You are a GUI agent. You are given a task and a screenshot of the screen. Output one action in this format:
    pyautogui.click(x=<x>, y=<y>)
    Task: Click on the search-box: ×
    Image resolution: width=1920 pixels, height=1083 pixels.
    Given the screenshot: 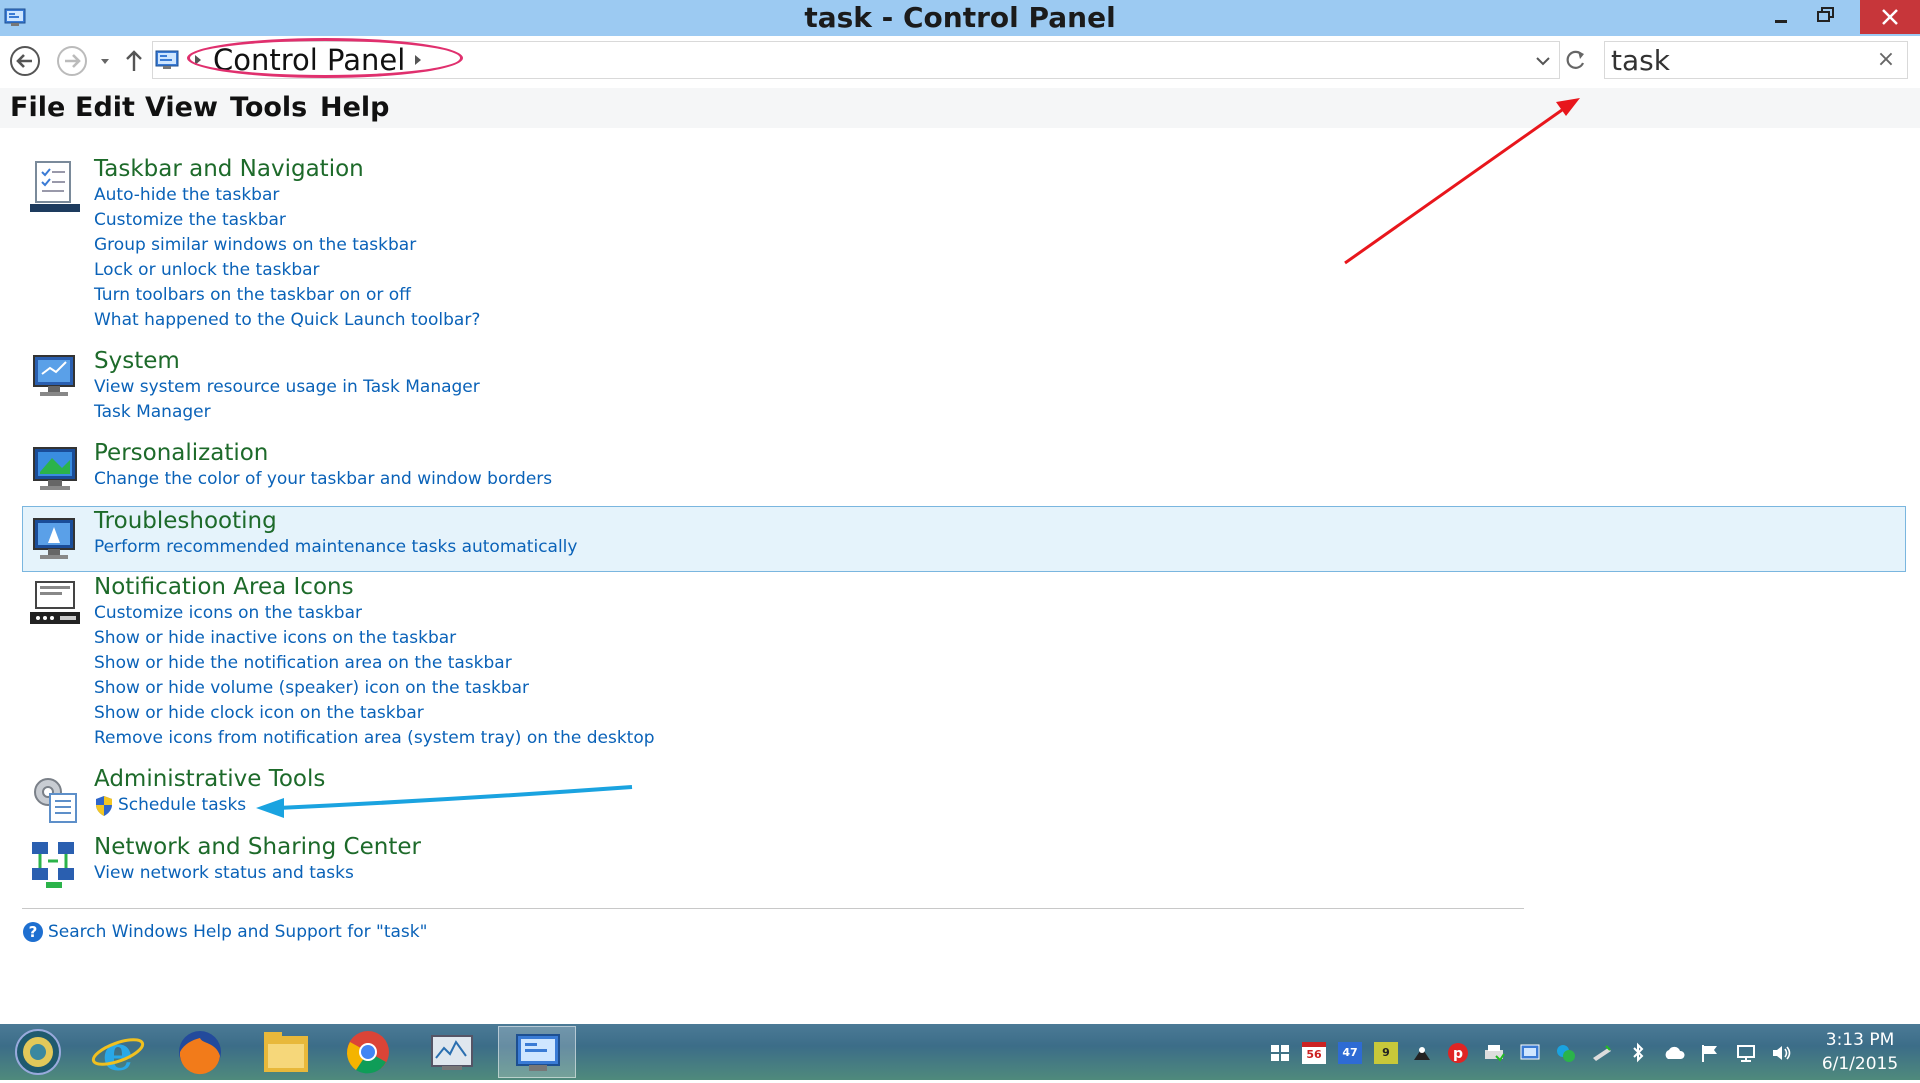 What is the action you would take?
    pyautogui.click(x=1756, y=60)
    